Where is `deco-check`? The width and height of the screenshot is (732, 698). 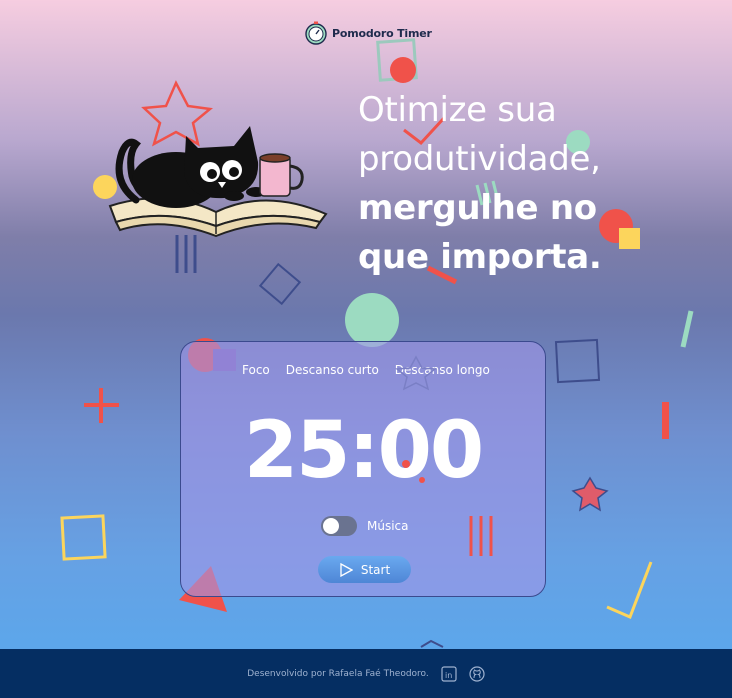
deco-check is located at coordinates (629, 590).